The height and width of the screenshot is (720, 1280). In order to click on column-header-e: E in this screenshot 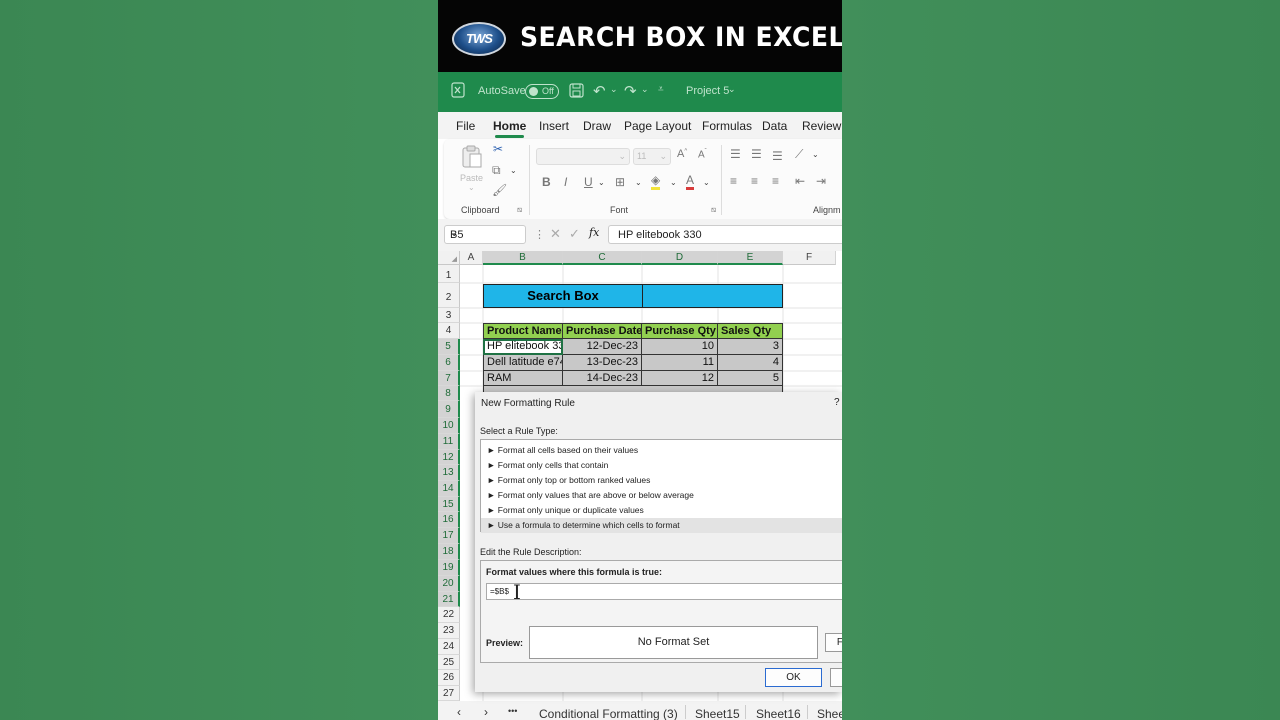, I will do `click(750, 258)`.